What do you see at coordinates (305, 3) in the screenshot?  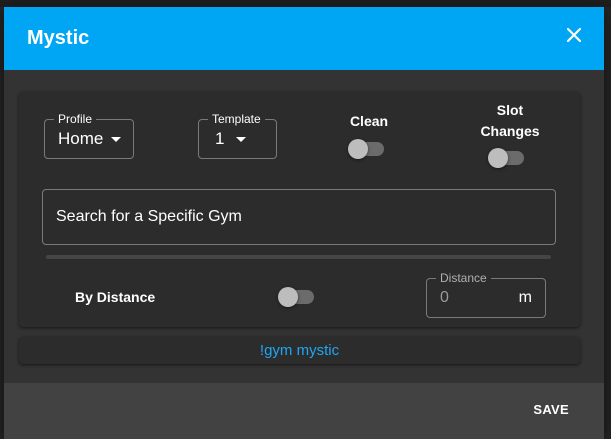 I see `backdrop` at bounding box center [305, 3].